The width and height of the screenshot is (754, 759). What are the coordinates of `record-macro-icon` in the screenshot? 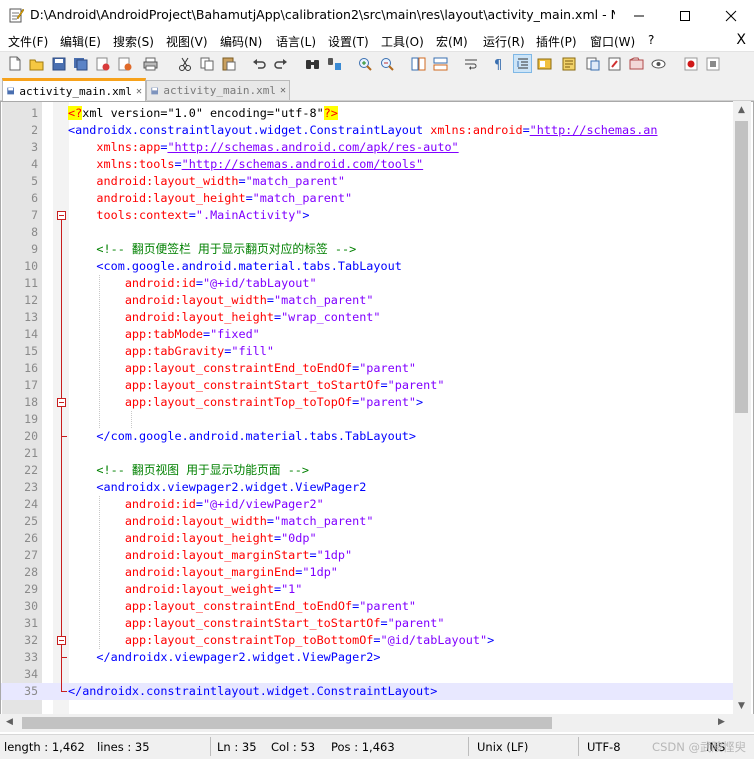 It's located at (690, 63).